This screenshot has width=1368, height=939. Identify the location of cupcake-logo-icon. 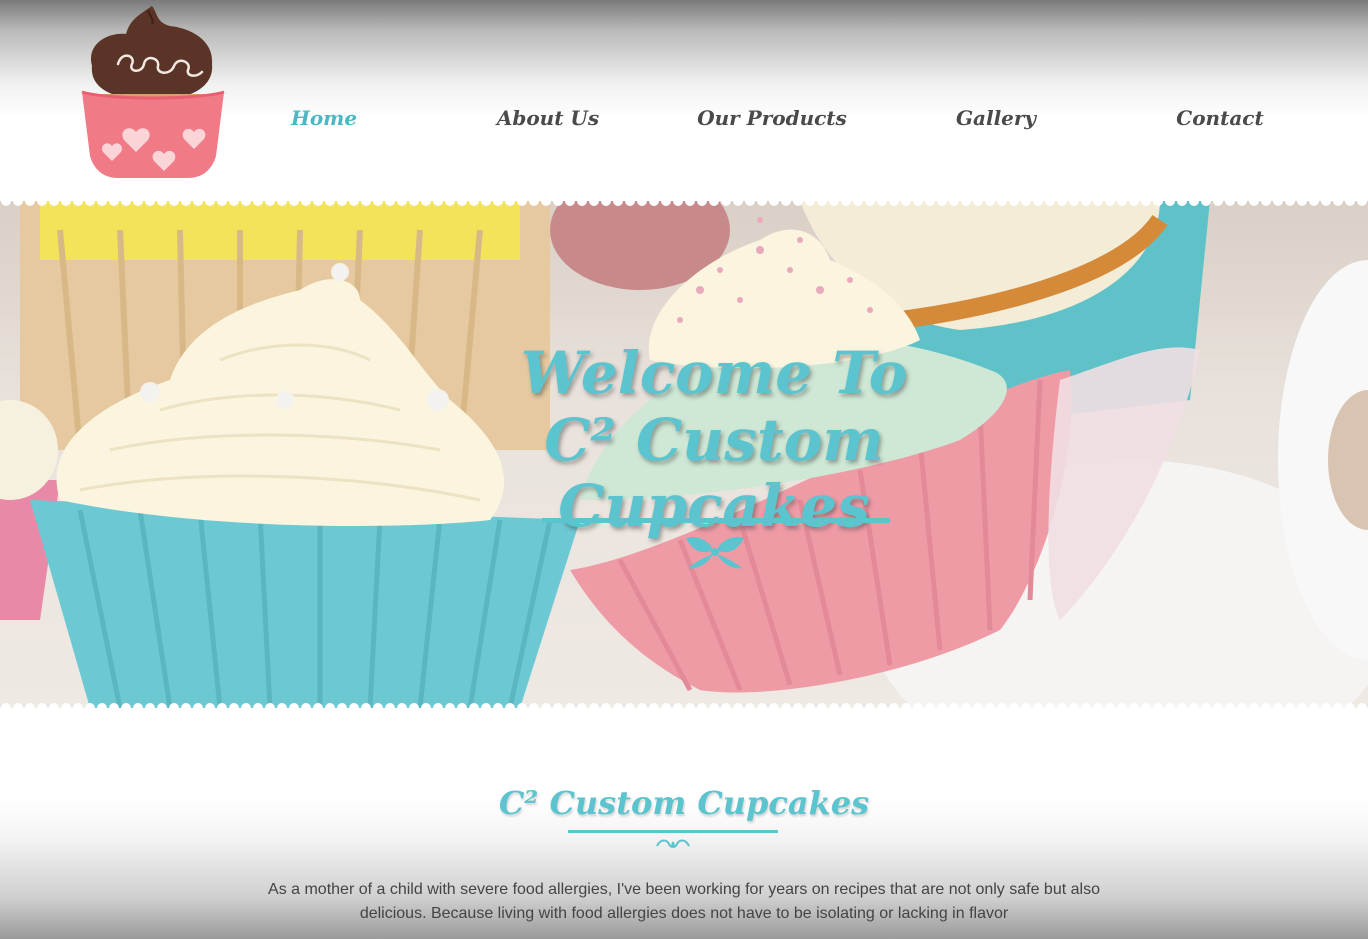
(153, 93).